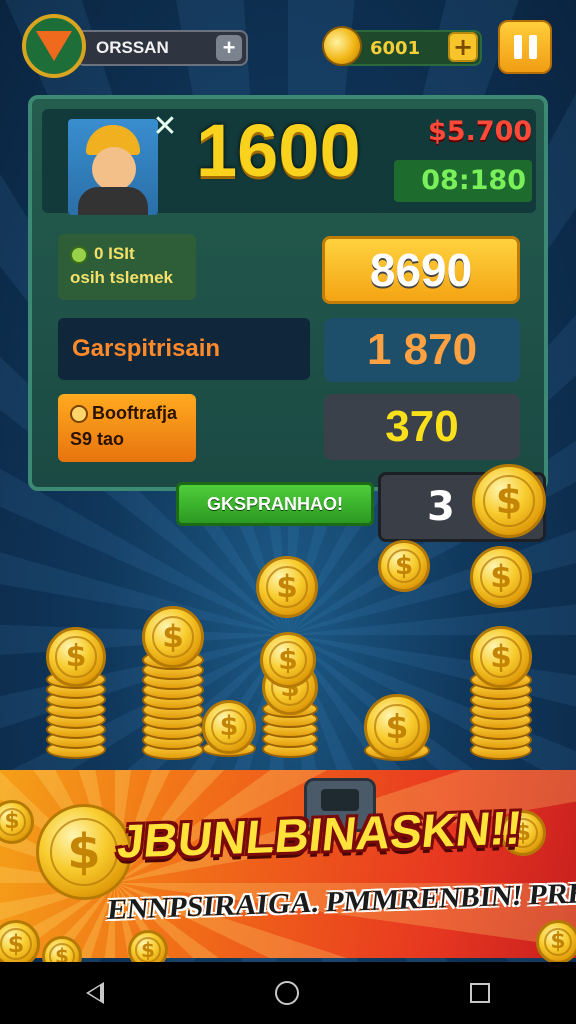 This screenshot has height=1024, width=576. I want to click on pause-button, so click(525, 47).